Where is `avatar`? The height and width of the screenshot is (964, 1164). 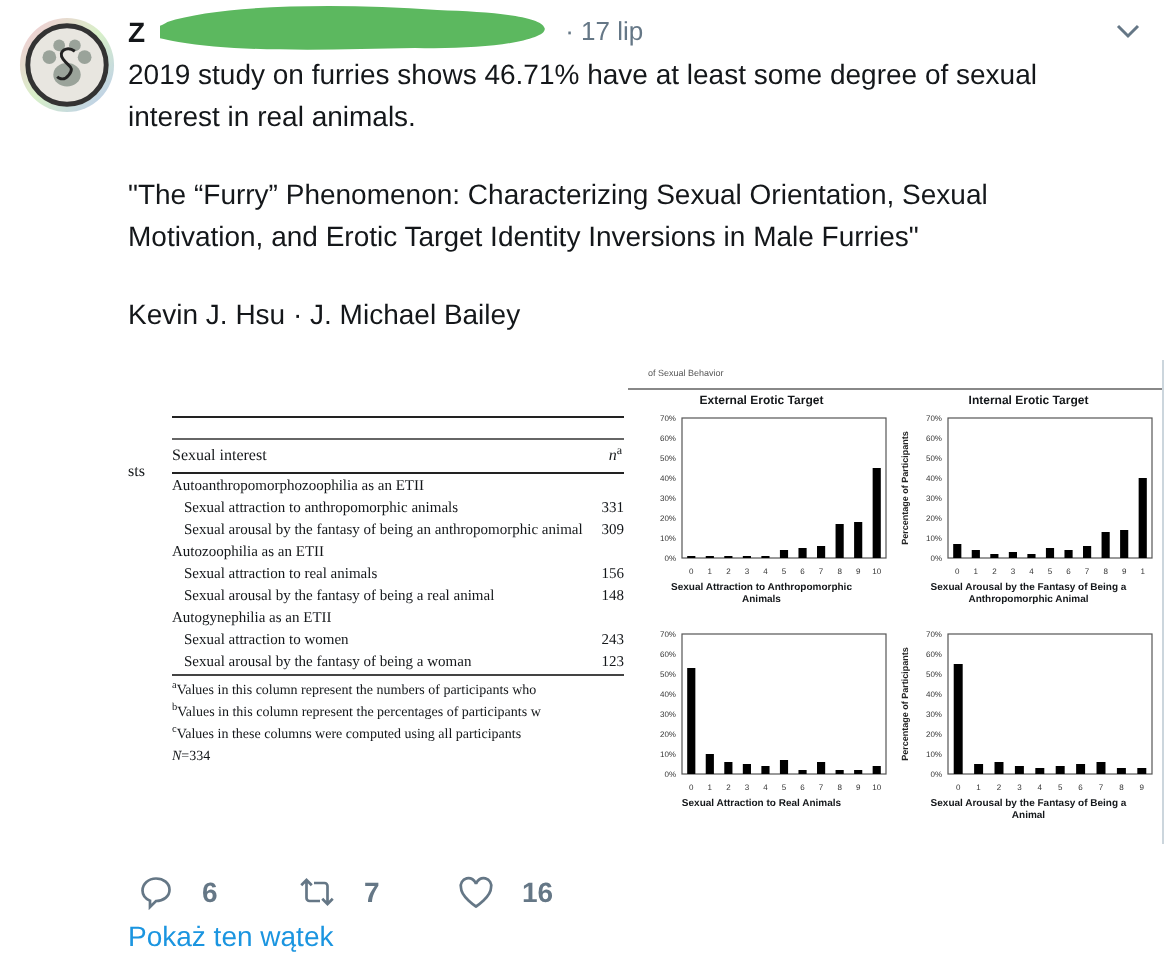 avatar is located at coordinates (67, 65).